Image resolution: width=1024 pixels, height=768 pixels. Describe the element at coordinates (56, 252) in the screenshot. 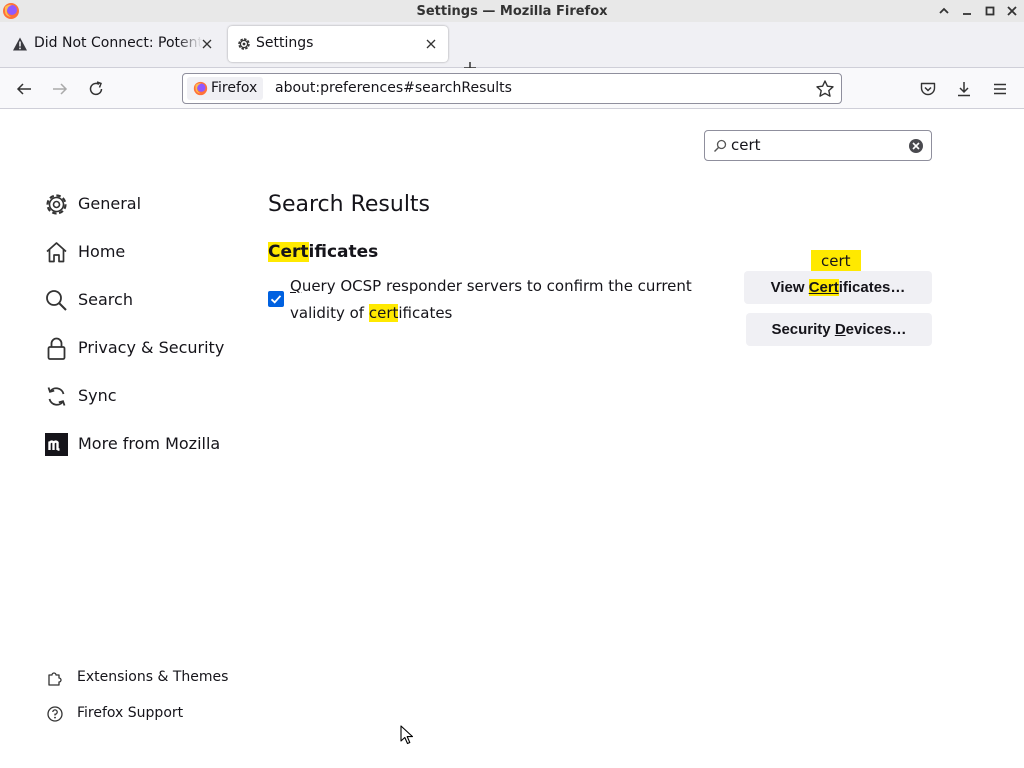

I see `home-icon` at that location.